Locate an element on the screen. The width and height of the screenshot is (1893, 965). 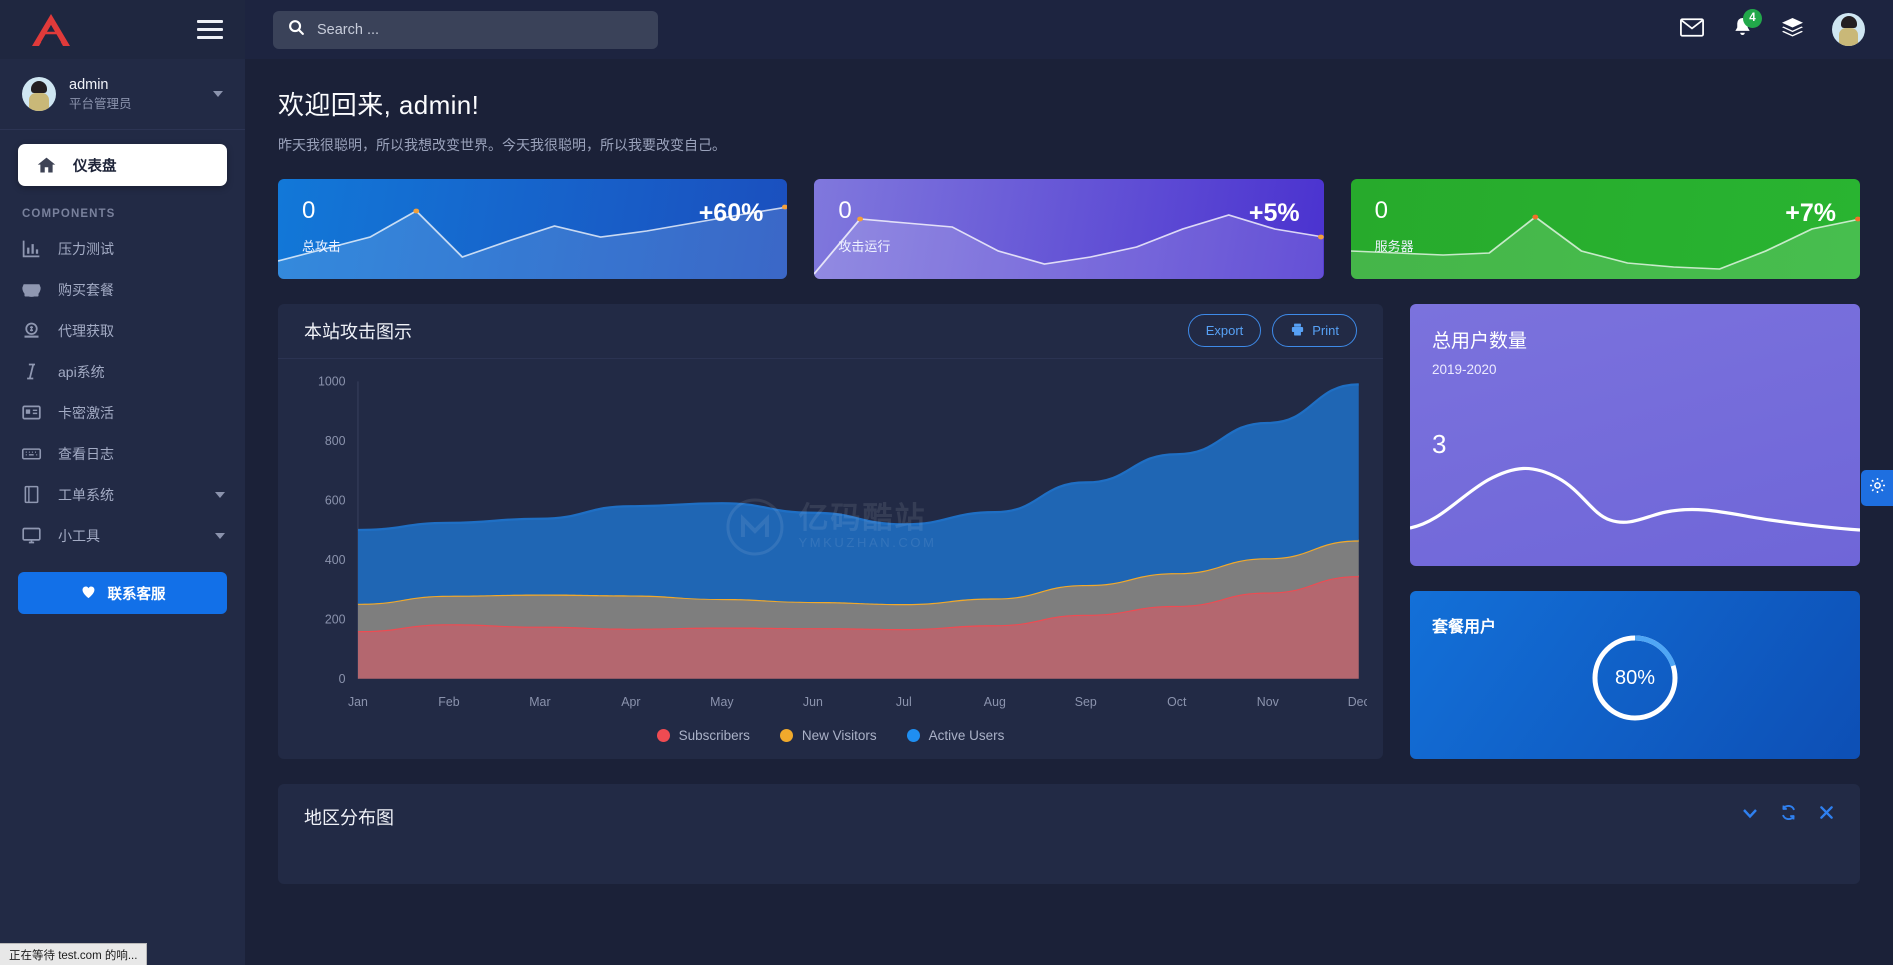
svg-text: Jun is located at coordinates (813, 701).